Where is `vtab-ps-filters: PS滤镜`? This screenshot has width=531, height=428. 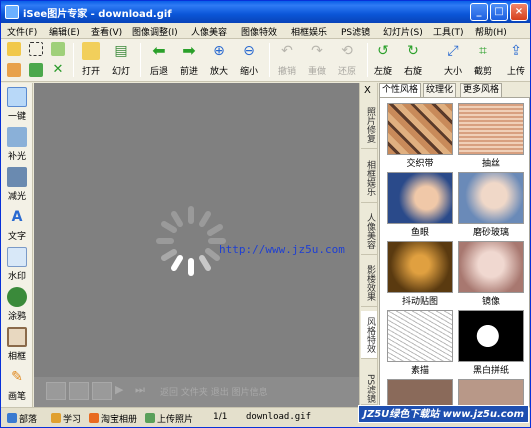 vtab-ps-filters: PS滤镜 is located at coordinates (369, 389).